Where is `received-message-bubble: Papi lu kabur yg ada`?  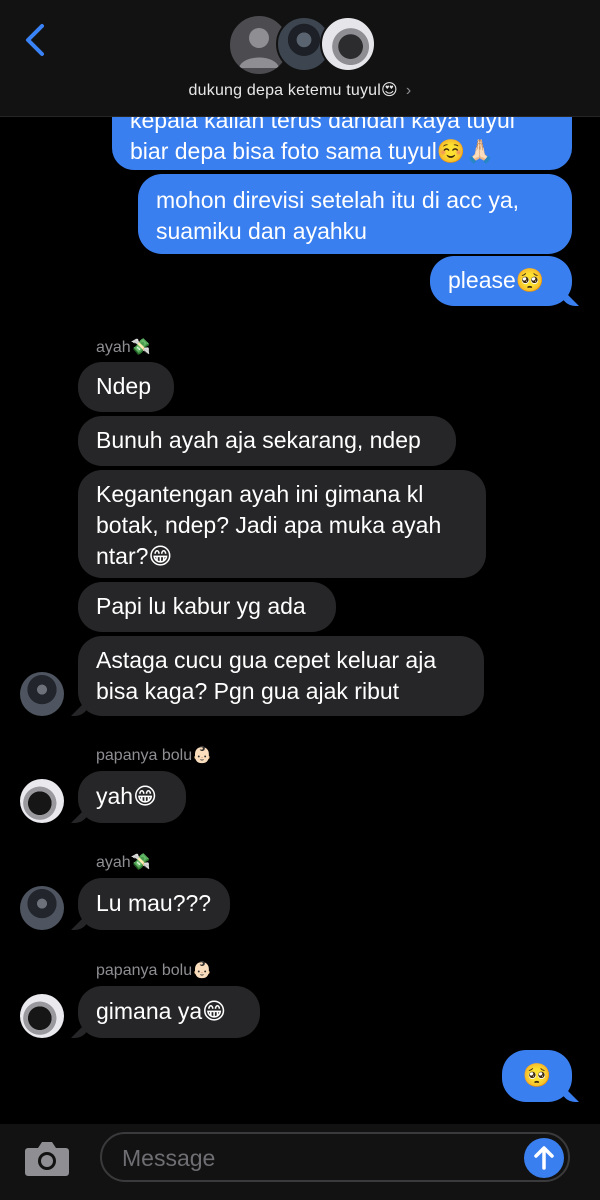 received-message-bubble: Papi lu kabur yg ada is located at coordinates (207, 607).